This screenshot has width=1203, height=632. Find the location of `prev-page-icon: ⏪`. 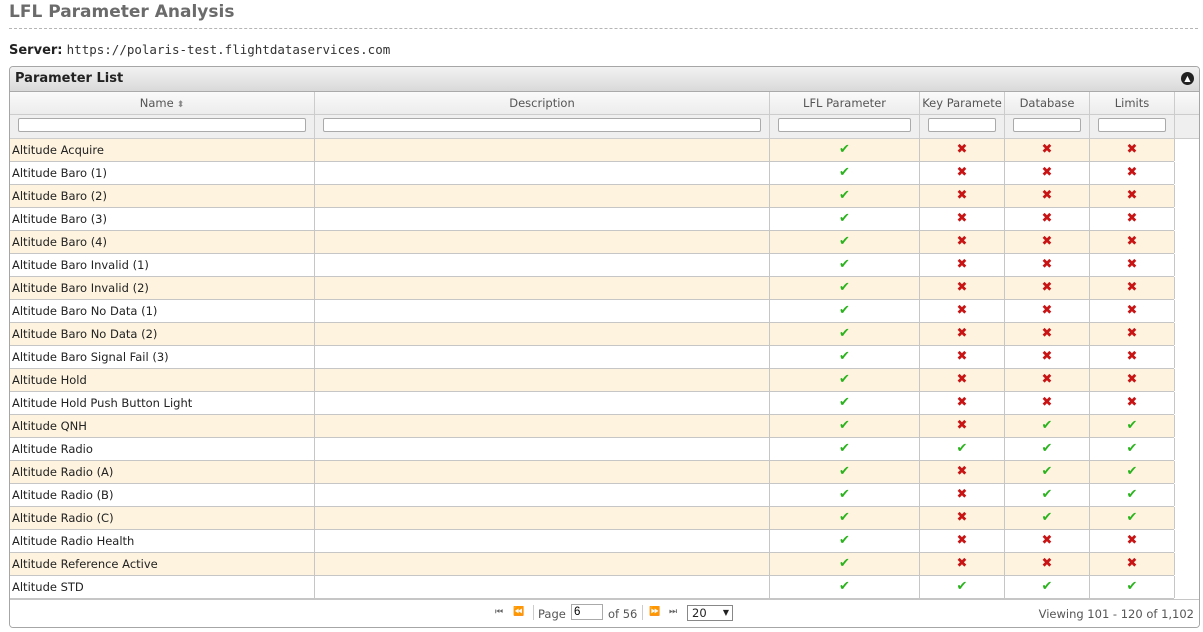

prev-page-icon: ⏪ is located at coordinates (518, 612).